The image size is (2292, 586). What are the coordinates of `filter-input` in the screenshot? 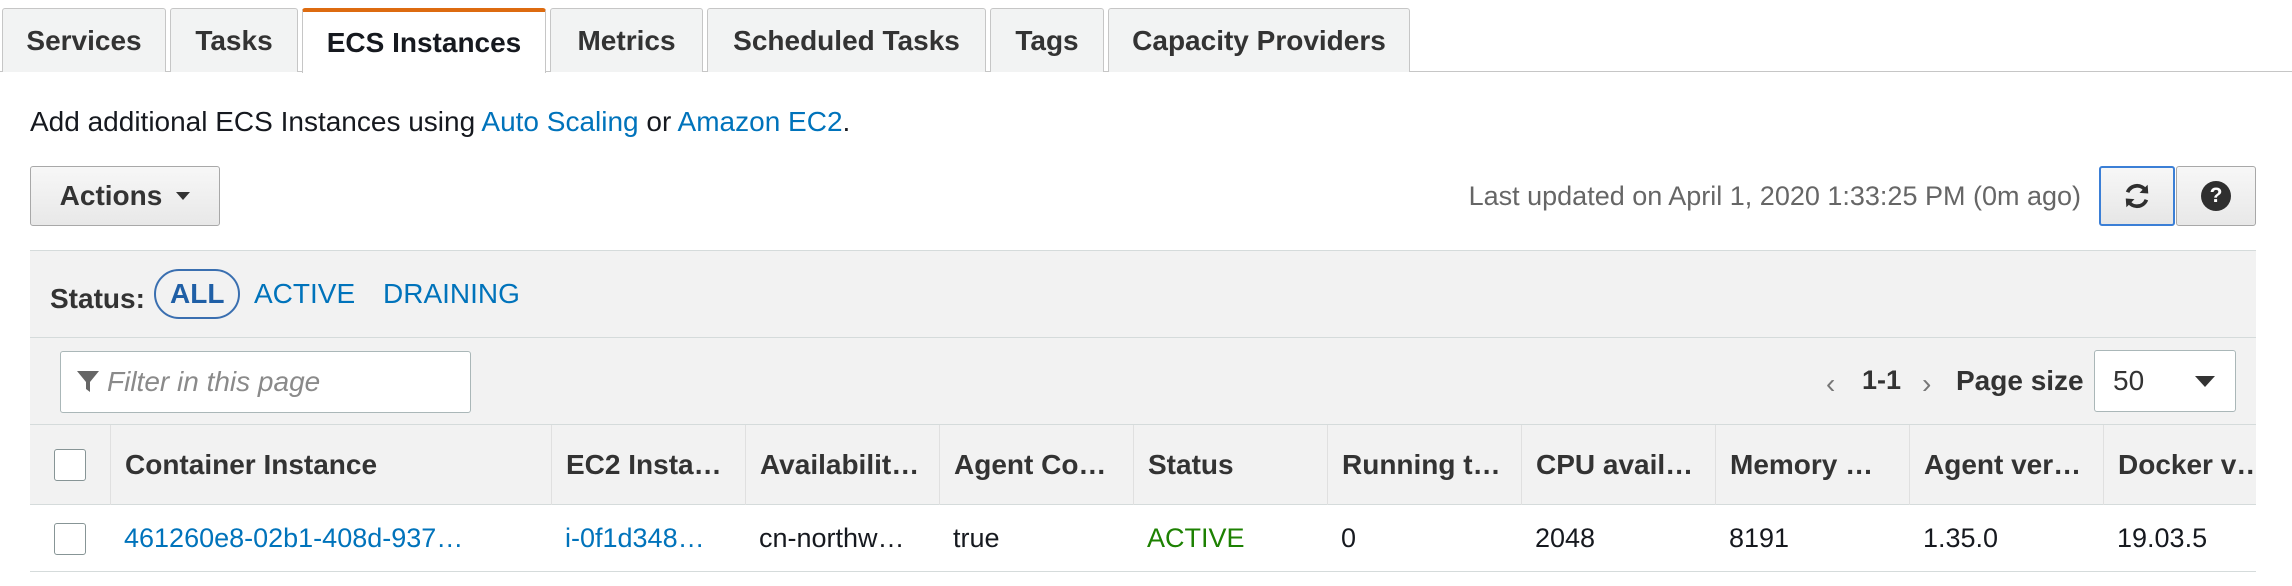 It's located at (277, 382).